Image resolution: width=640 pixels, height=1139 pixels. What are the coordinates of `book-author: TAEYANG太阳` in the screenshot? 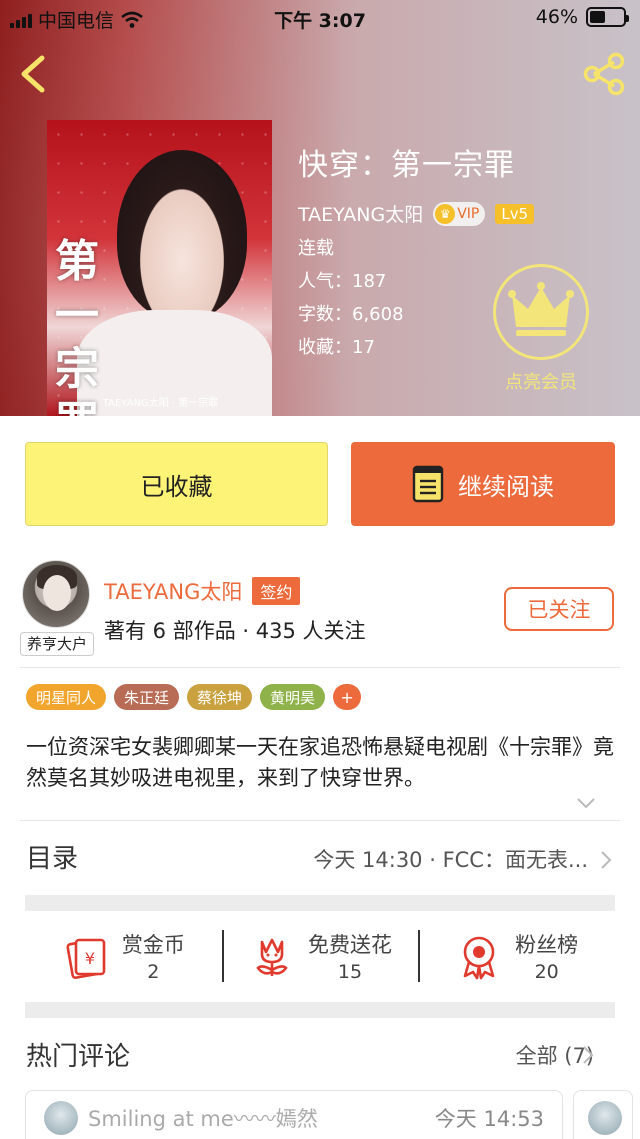 It's located at (360, 213).